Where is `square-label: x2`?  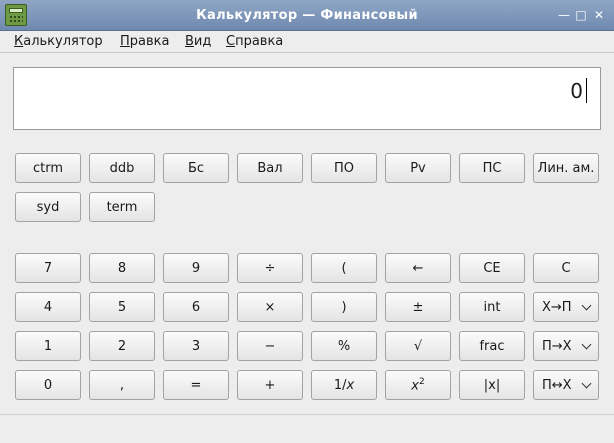
square-label: x2 is located at coordinates (418, 385).